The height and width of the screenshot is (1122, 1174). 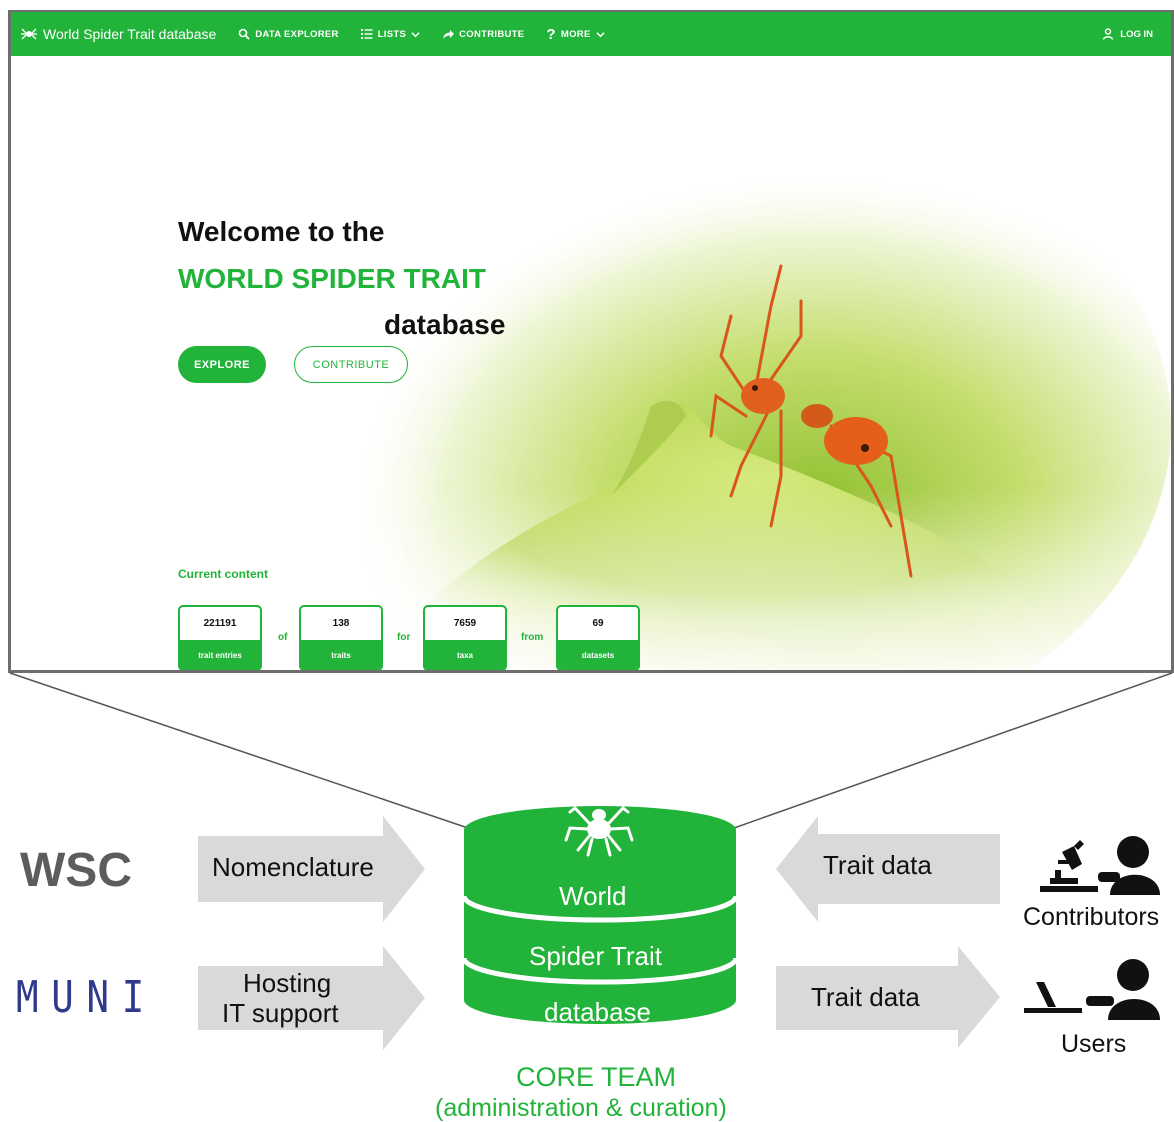 What do you see at coordinates (595, 956) in the screenshot?
I see `db-layer-spider-trait: Spider Trait` at bounding box center [595, 956].